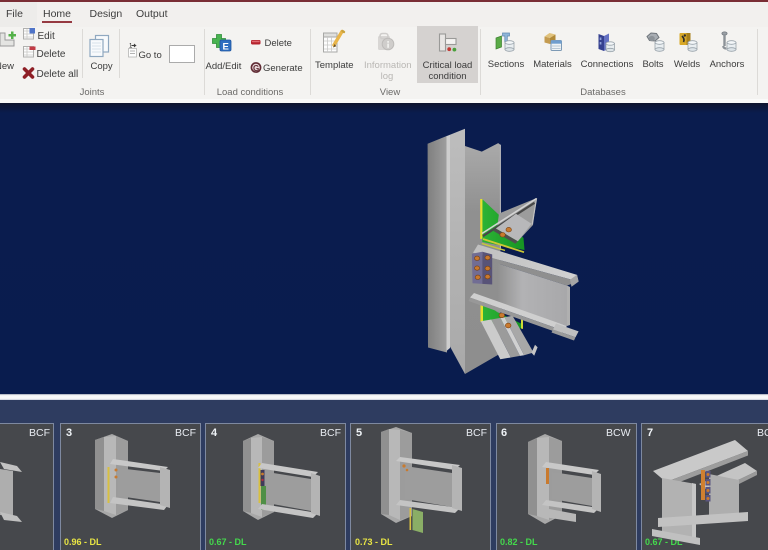  I want to click on svg-text: E, so click(226, 47).